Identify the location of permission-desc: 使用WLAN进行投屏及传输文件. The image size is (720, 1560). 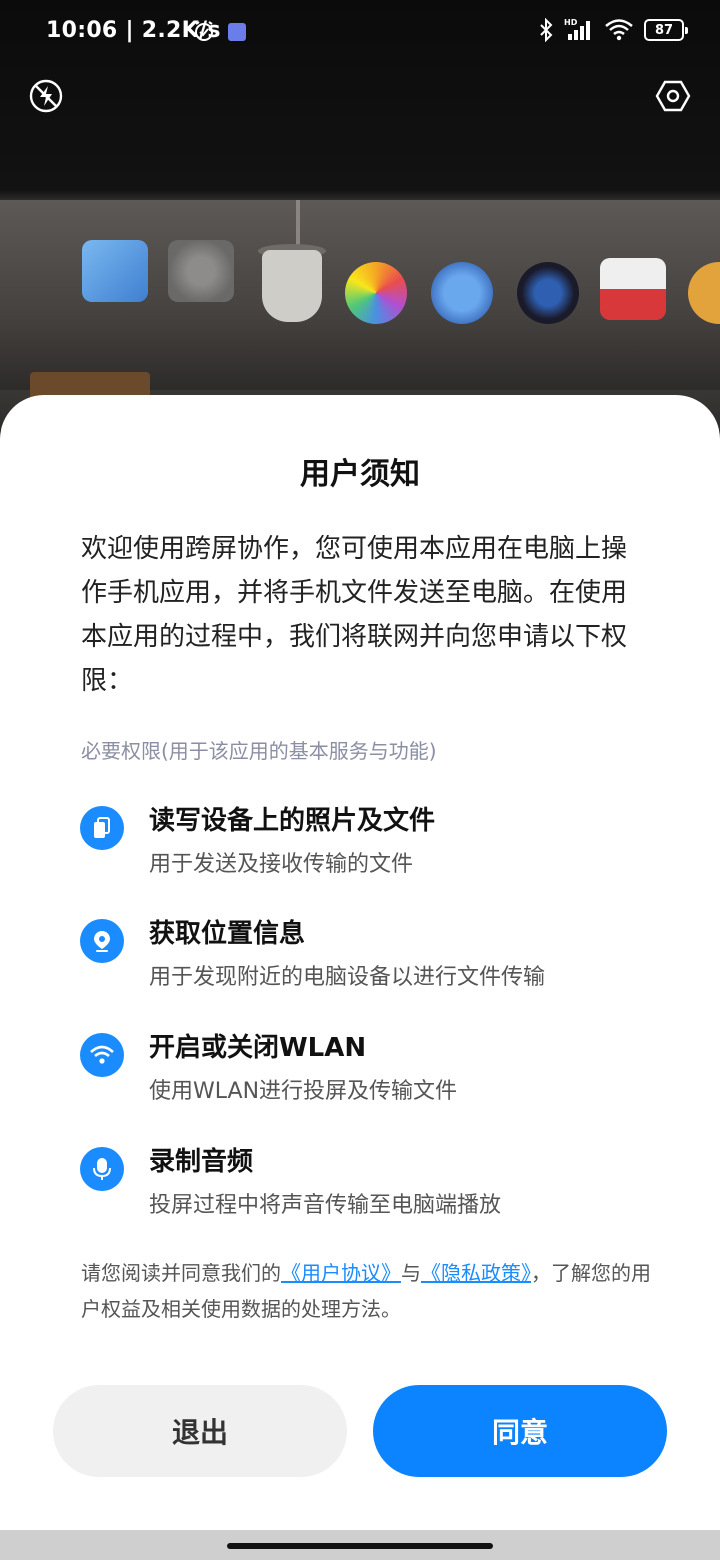
(303, 1091).